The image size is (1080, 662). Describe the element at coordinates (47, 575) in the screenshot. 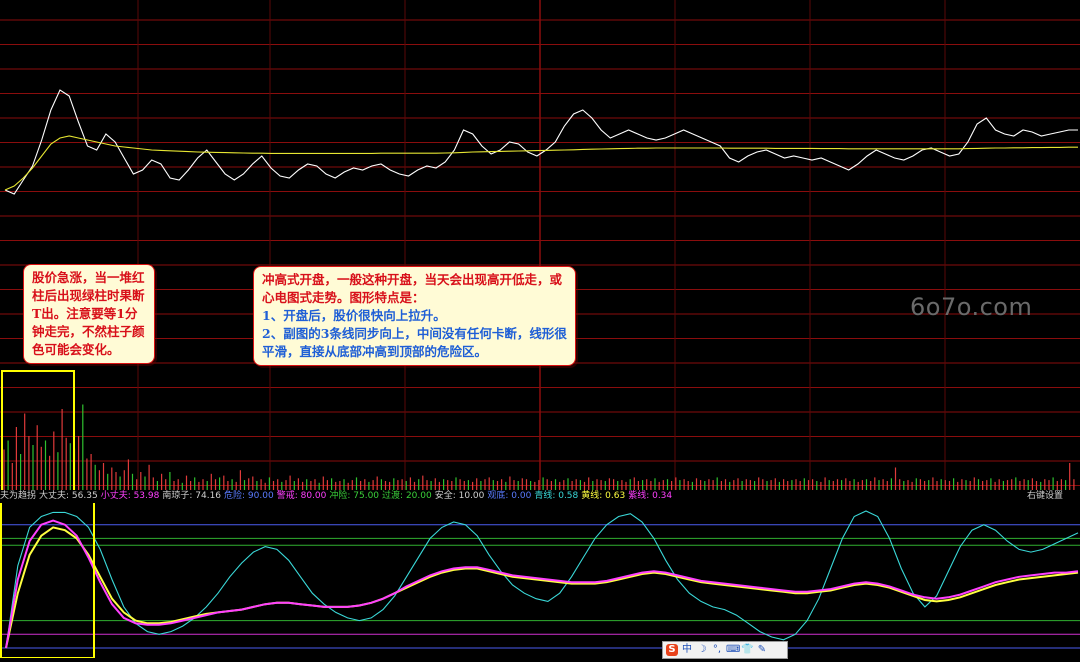

I see `indicator-highlight-box` at that location.